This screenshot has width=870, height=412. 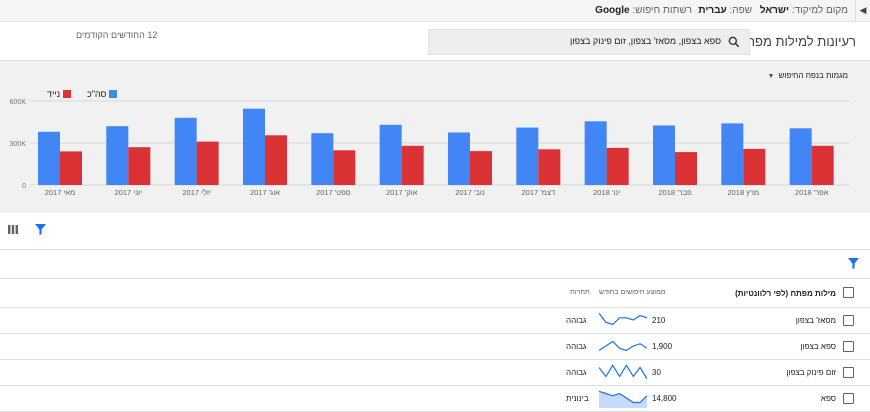 I want to click on x-tick-label: אוק' 2017, so click(x=402, y=192).